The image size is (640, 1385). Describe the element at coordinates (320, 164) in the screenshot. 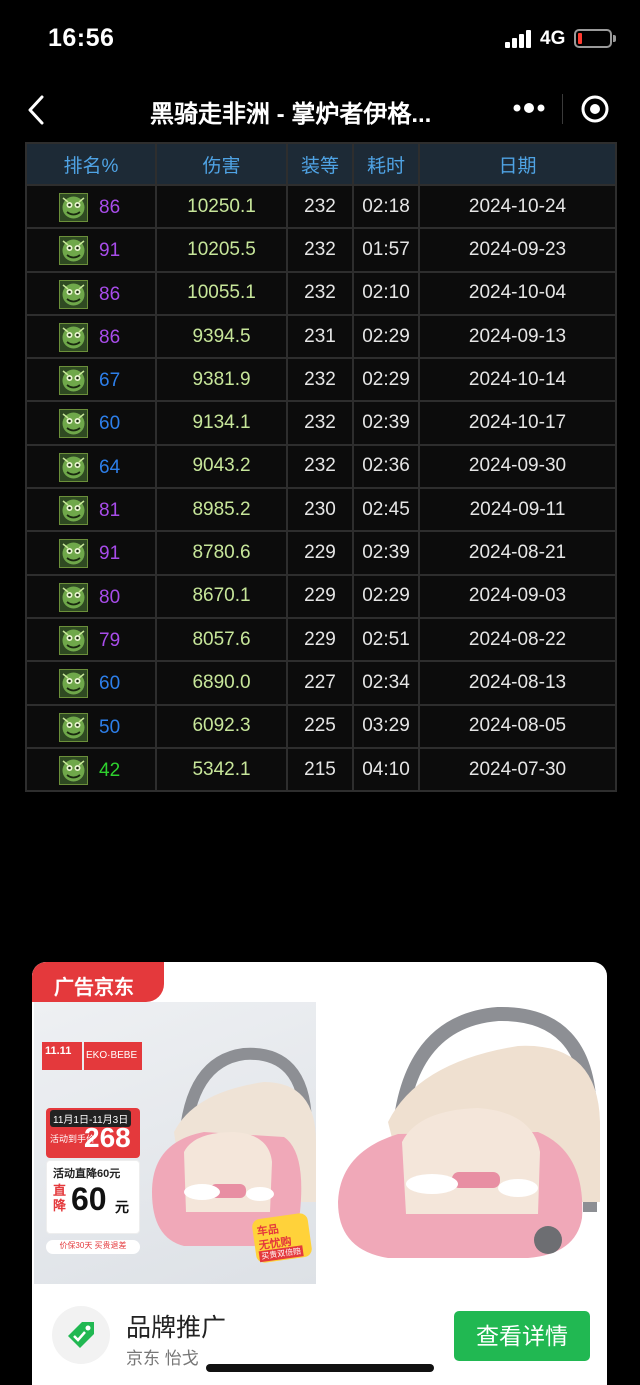

I see `header-ilvl: 装等` at that location.